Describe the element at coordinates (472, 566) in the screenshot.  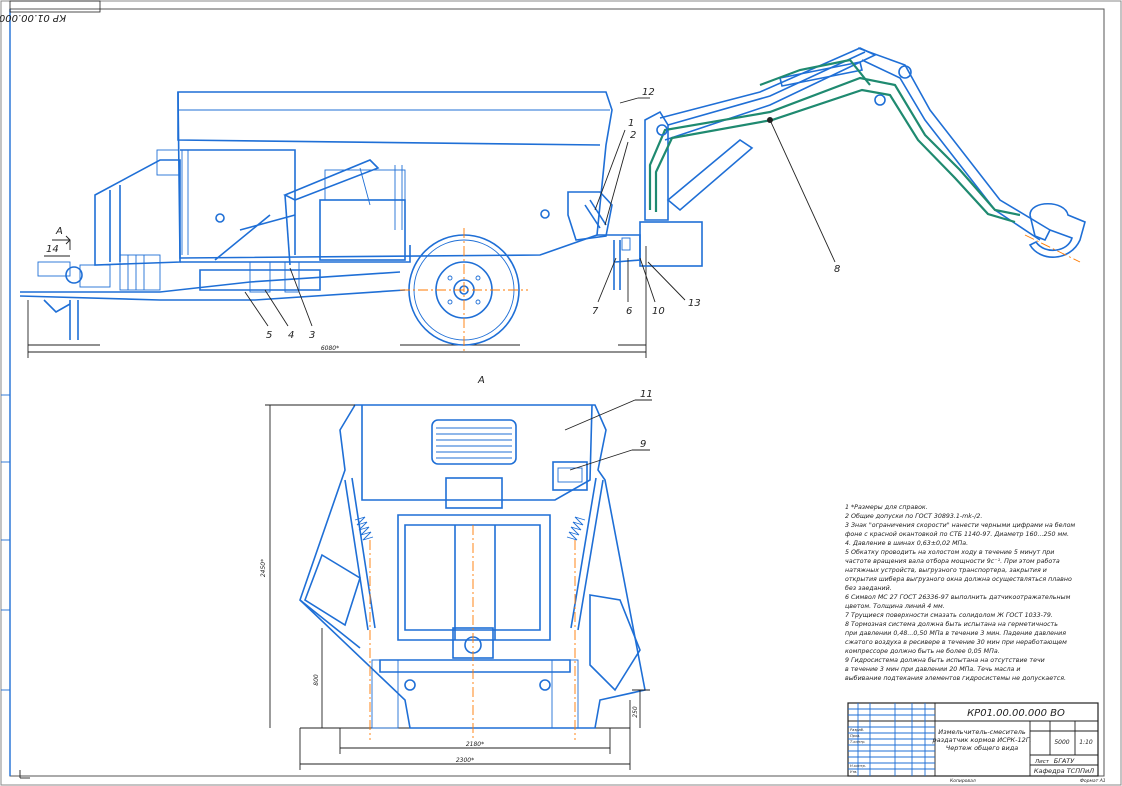
I see `view-a-body` at that location.